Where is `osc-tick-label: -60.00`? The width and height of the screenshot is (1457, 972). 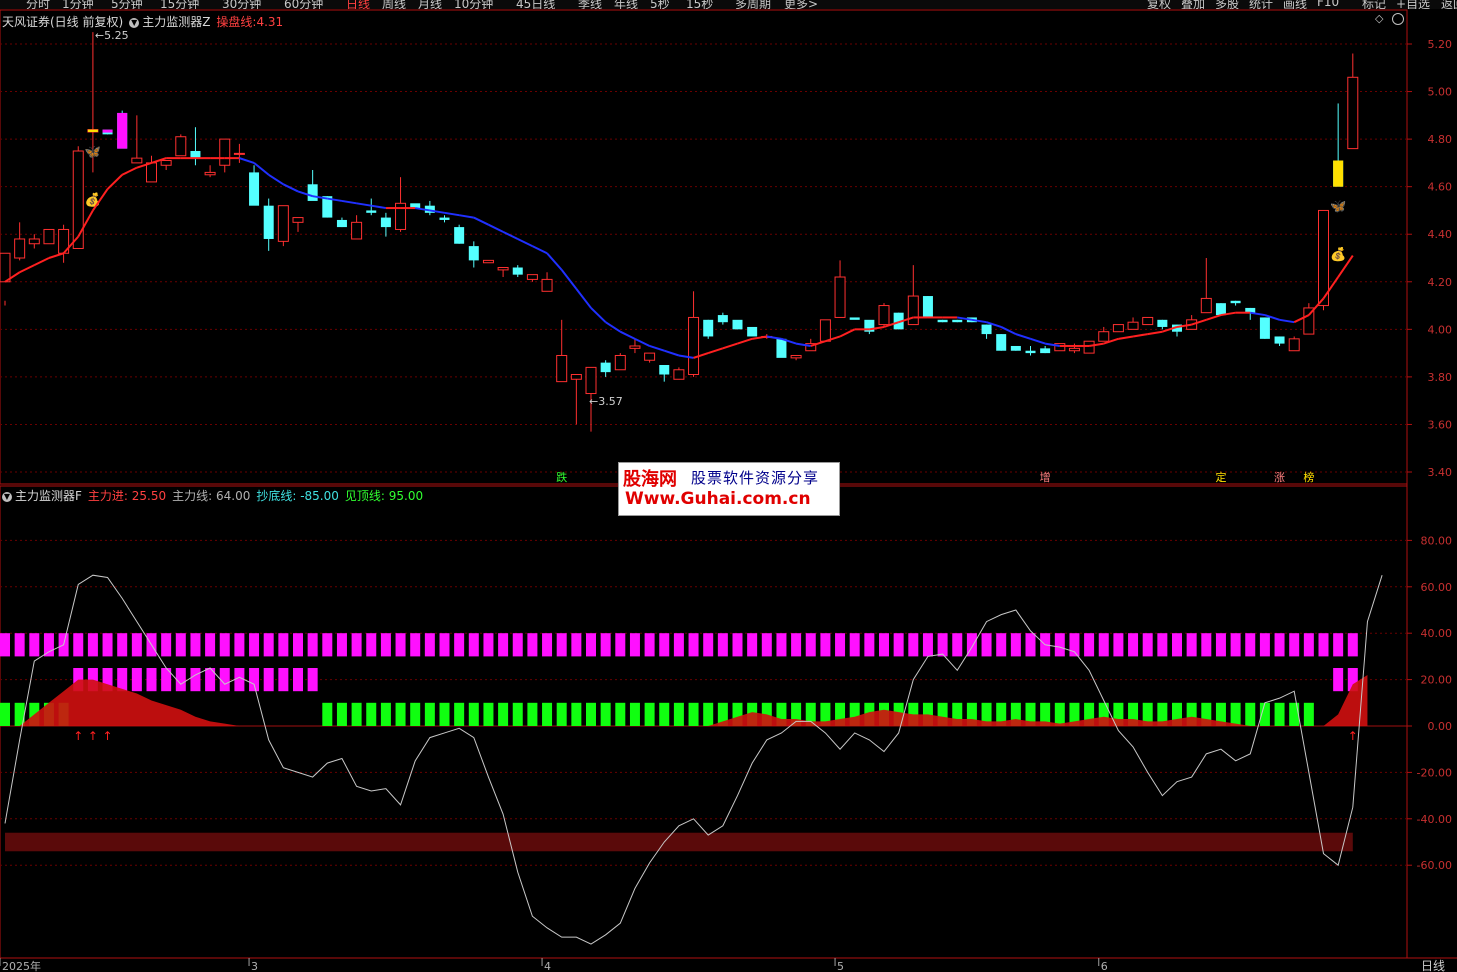
osc-tick-label: -60.00 is located at coordinates (1434, 865).